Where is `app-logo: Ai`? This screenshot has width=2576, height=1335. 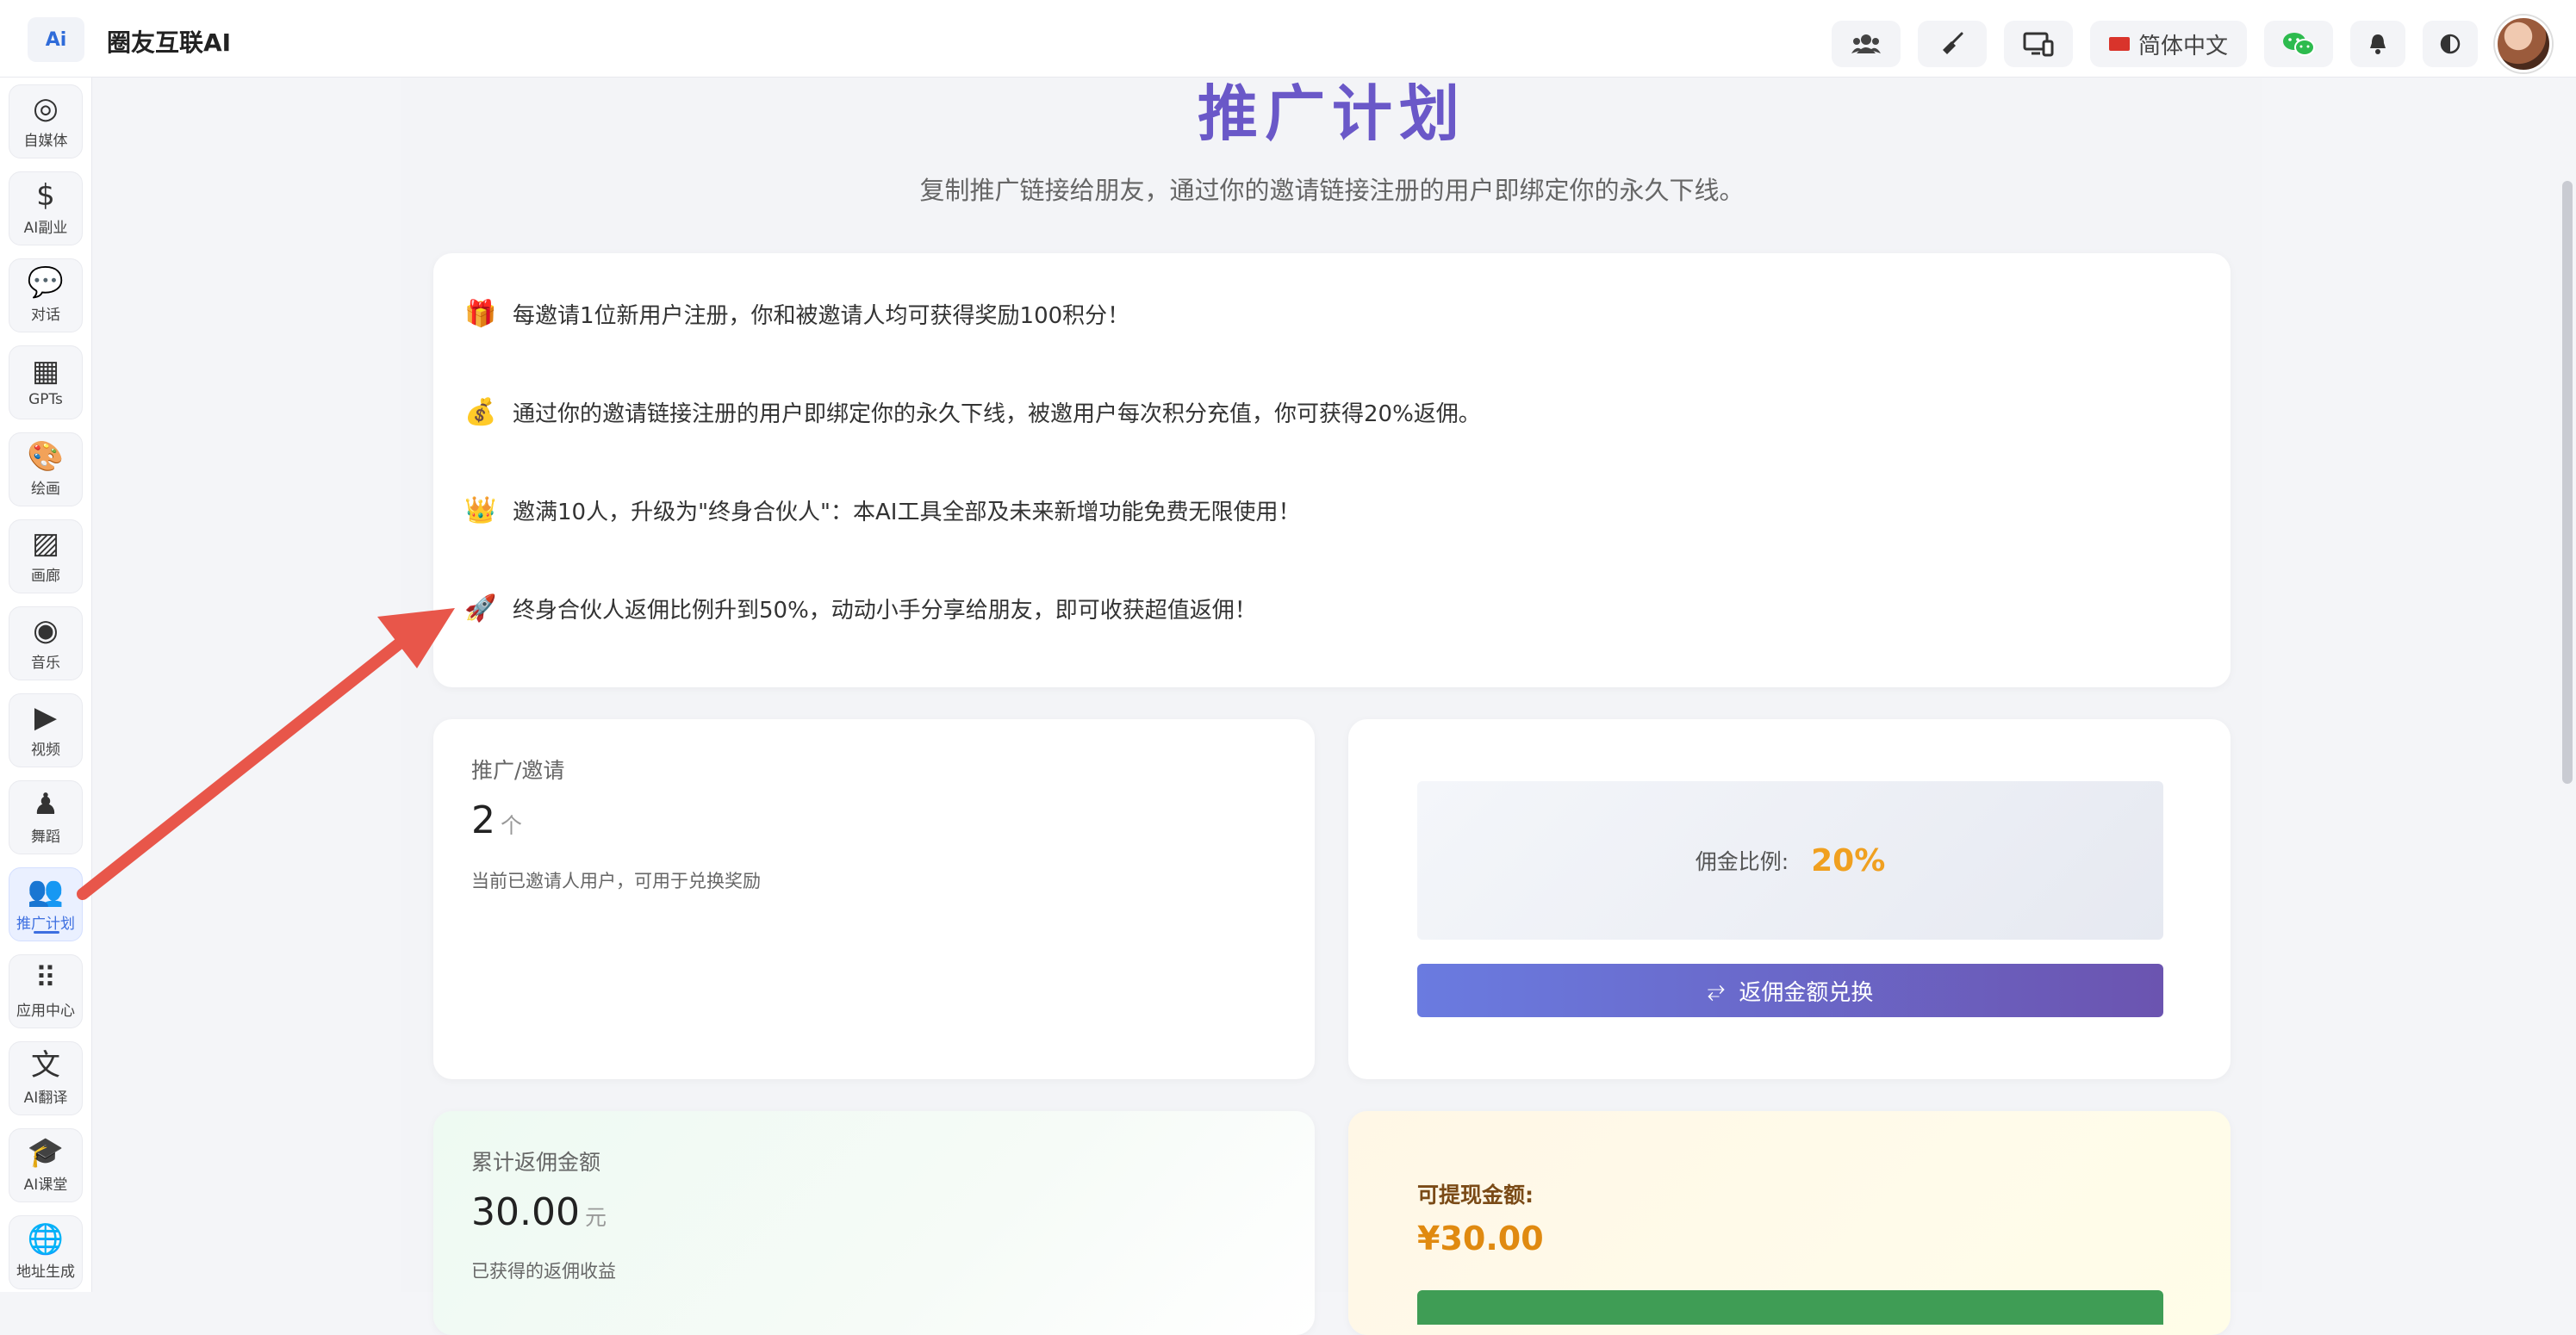 app-logo: Ai is located at coordinates (56, 39).